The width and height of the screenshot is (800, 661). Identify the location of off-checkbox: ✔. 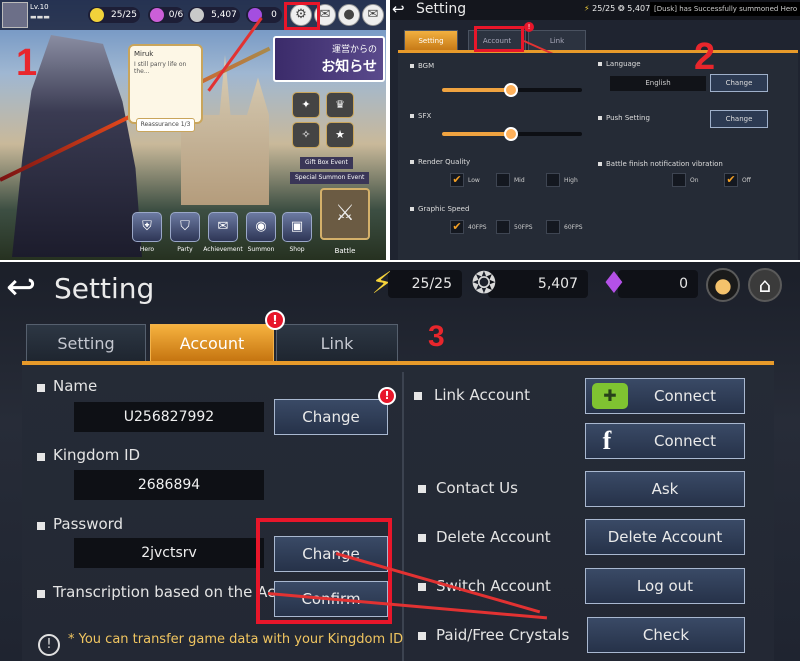
(731, 180).